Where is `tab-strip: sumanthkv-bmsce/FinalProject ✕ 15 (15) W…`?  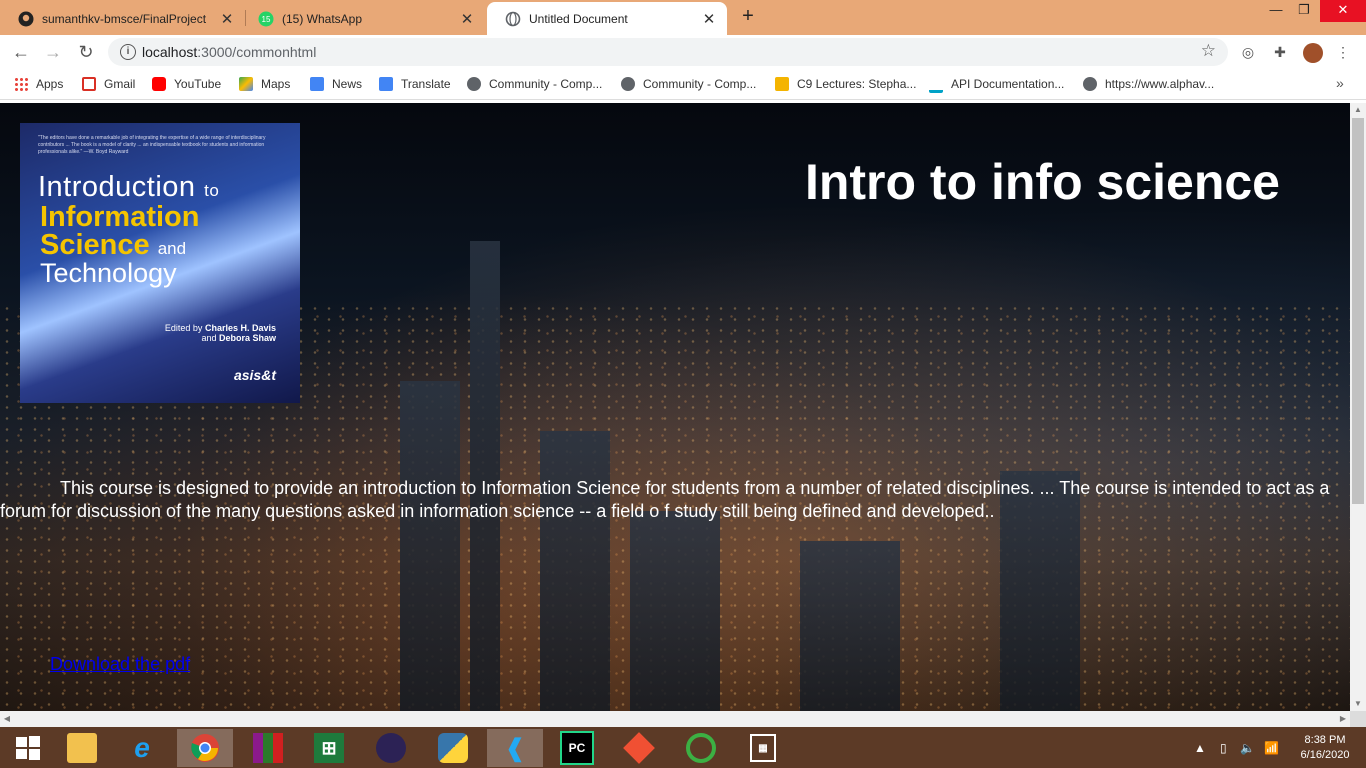 tab-strip: sumanthkv-bmsce/FinalProject ✕ 15 (15) W… is located at coordinates (683, 17).